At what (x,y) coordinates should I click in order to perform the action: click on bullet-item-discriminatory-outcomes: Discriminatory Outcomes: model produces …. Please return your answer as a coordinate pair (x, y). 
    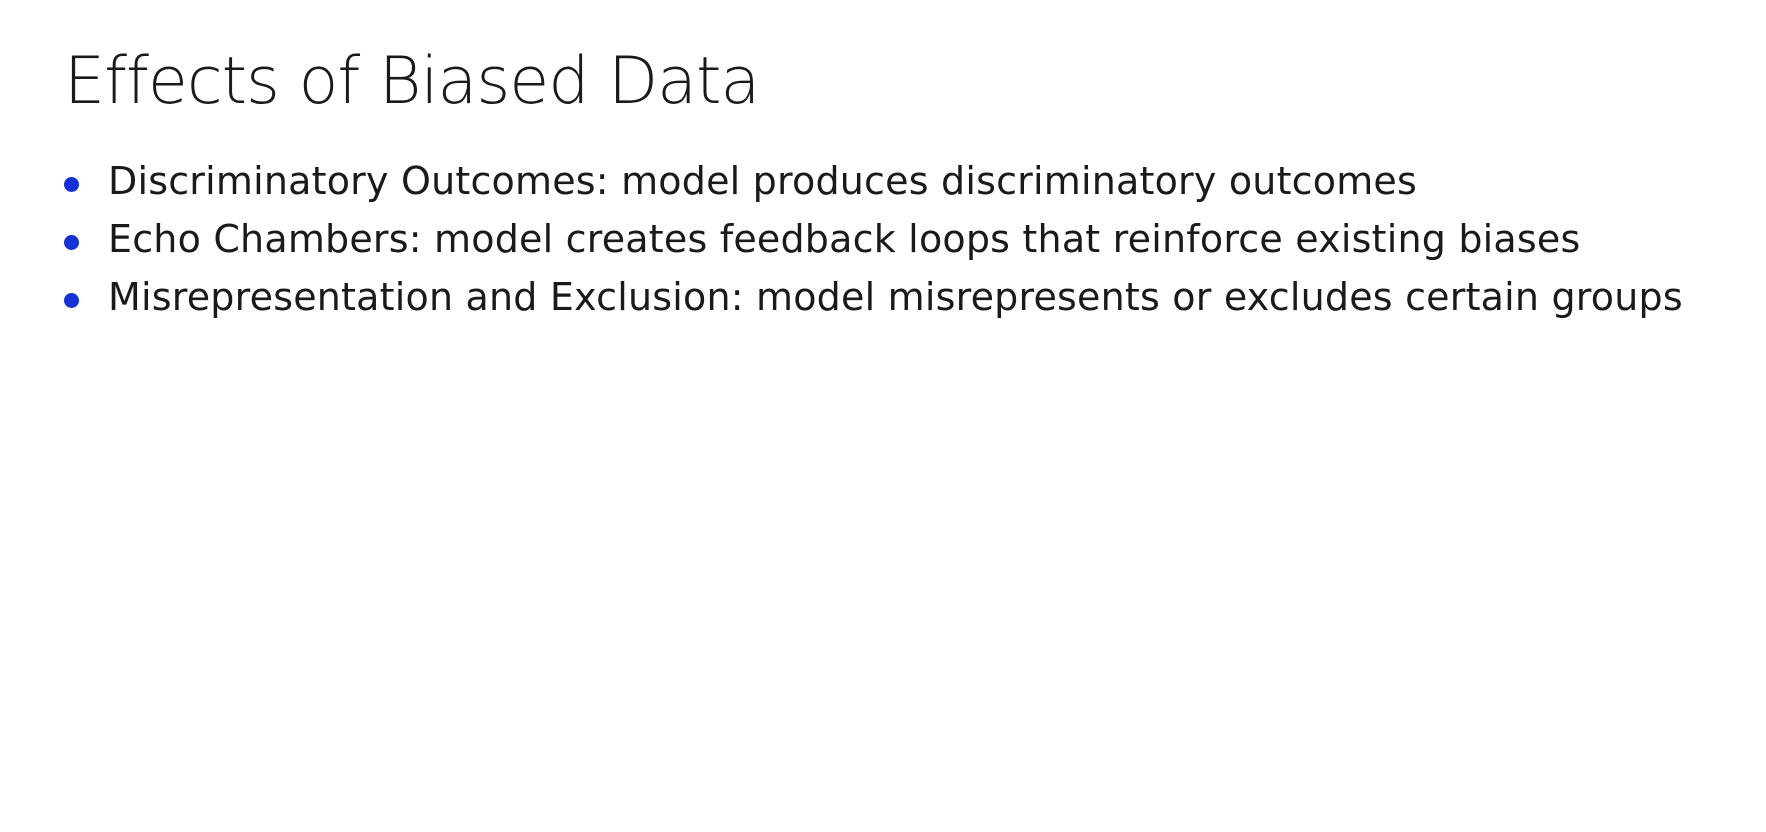
    Looking at the image, I should click on (878, 181).